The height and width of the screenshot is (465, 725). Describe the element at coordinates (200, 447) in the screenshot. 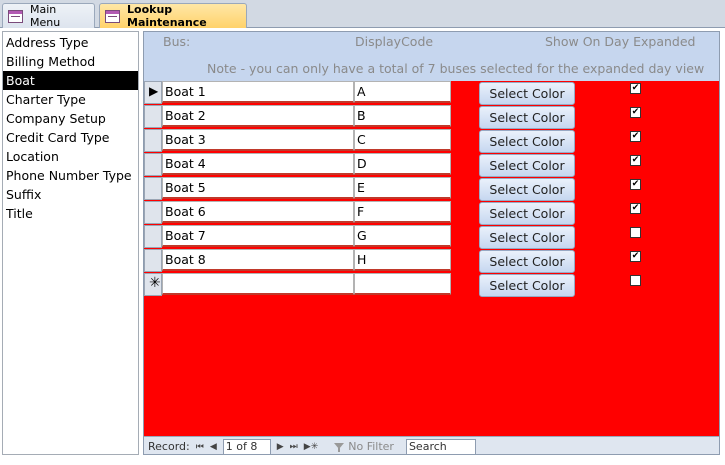

I see `first-record-icon: ⏮` at that location.